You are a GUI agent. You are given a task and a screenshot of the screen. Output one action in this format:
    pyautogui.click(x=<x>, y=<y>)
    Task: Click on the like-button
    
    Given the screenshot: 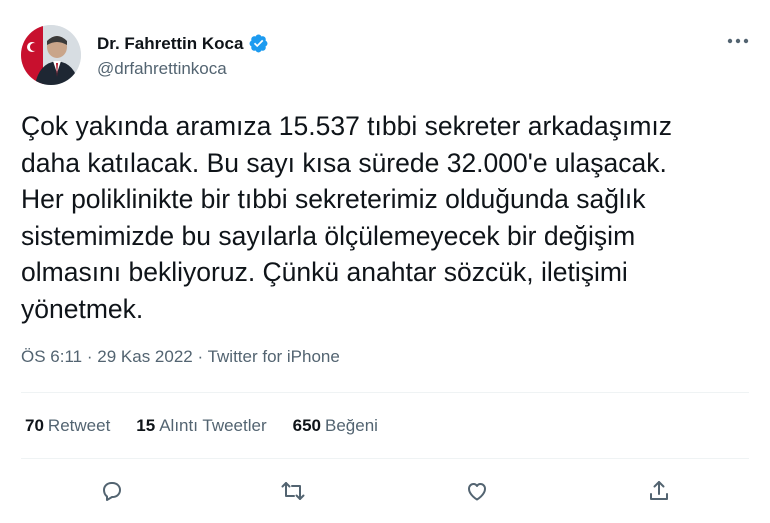 What is the action you would take?
    pyautogui.click(x=477, y=491)
    